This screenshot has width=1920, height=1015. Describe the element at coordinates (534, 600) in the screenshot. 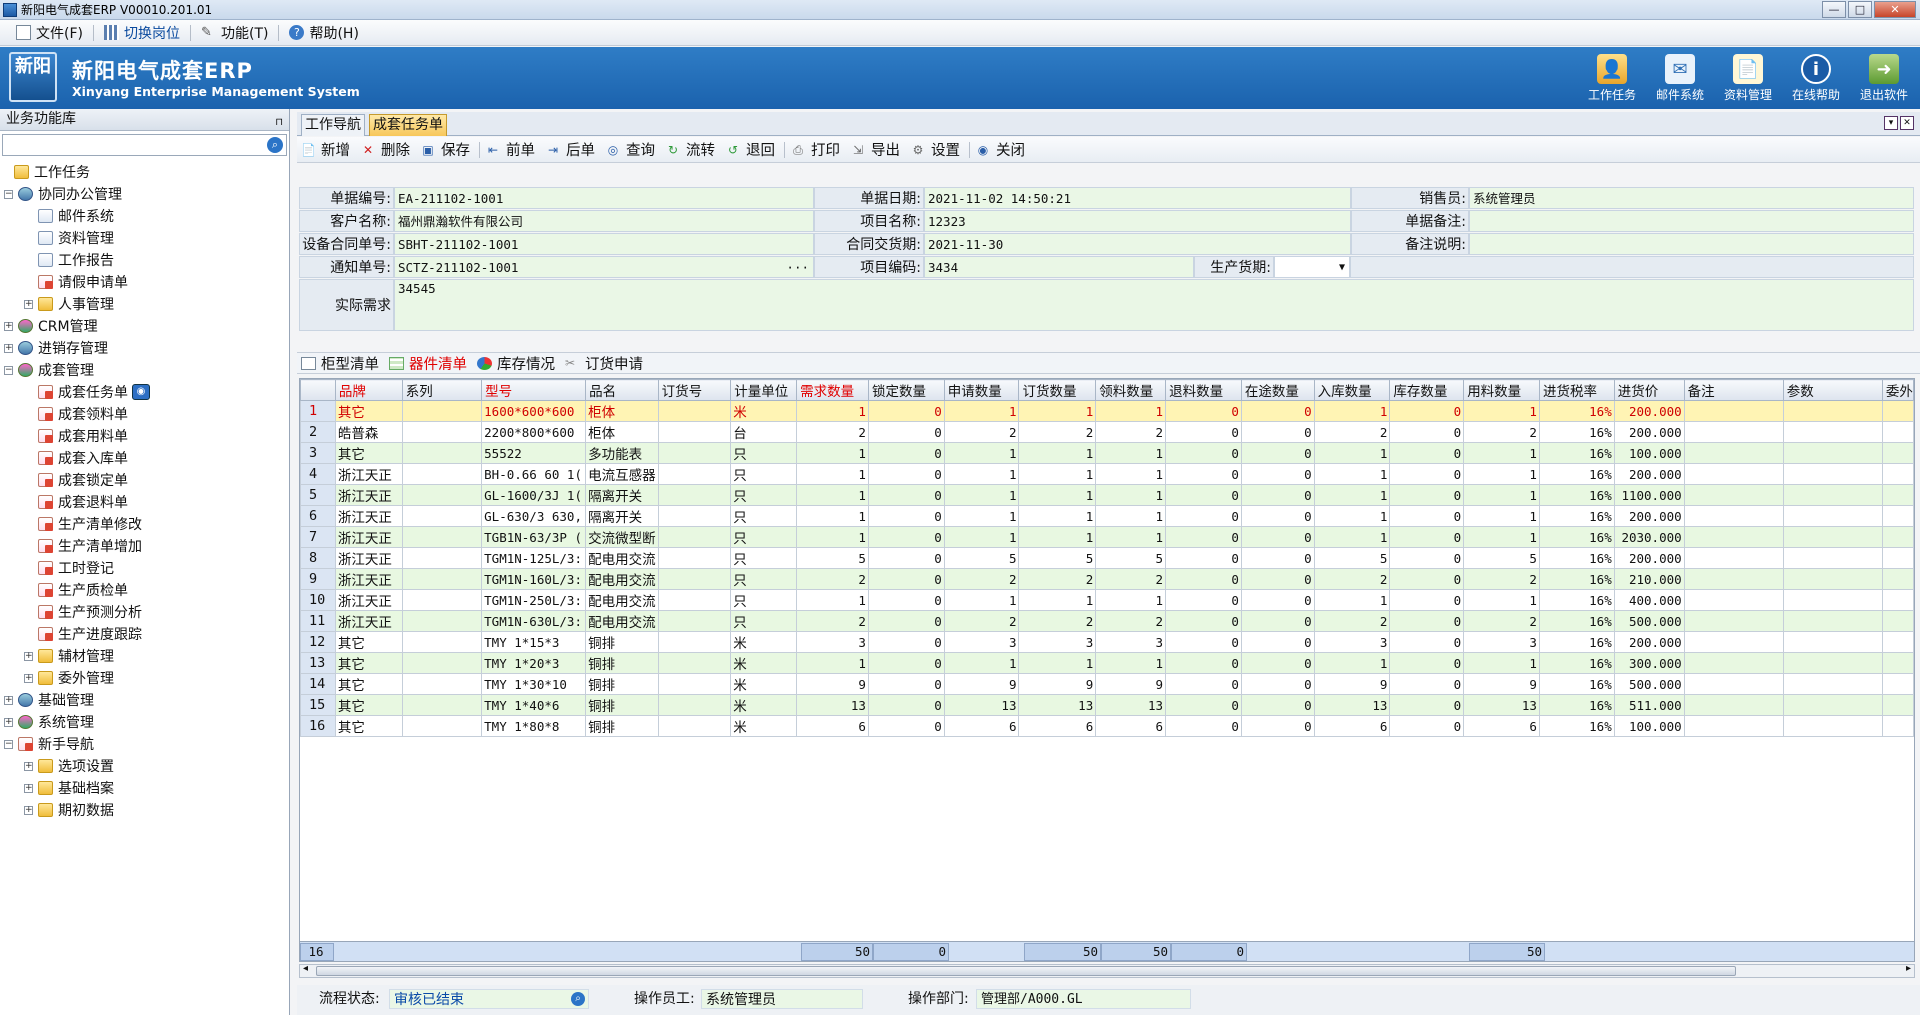

I see `table-cell: TGM1N-250L/3:` at that location.